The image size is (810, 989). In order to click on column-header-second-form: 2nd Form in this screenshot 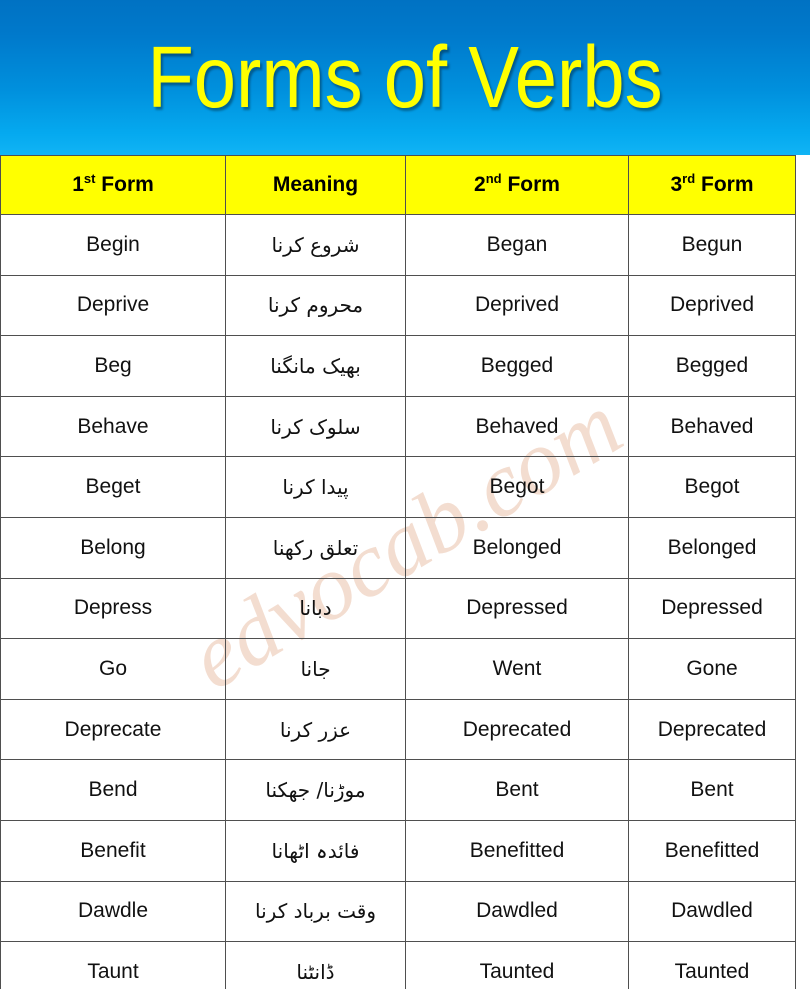, I will do `click(517, 185)`.